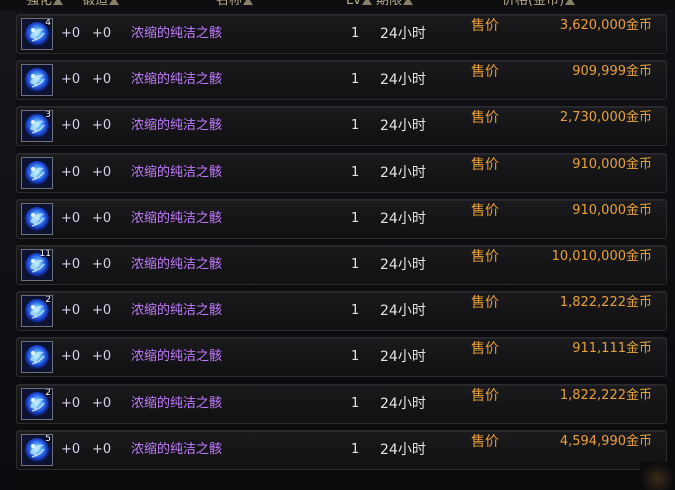  What do you see at coordinates (37, 449) in the screenshot?
I see `item-slot: 5` at bounding box center [37, 449].